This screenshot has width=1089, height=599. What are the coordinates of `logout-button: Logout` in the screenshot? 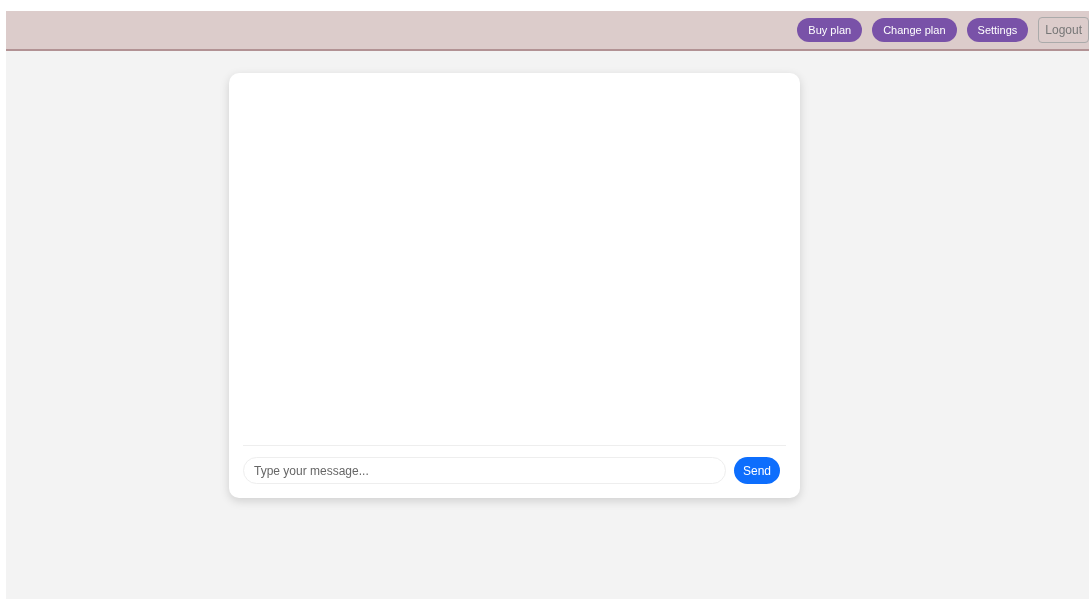 It's located at (1063, 30).